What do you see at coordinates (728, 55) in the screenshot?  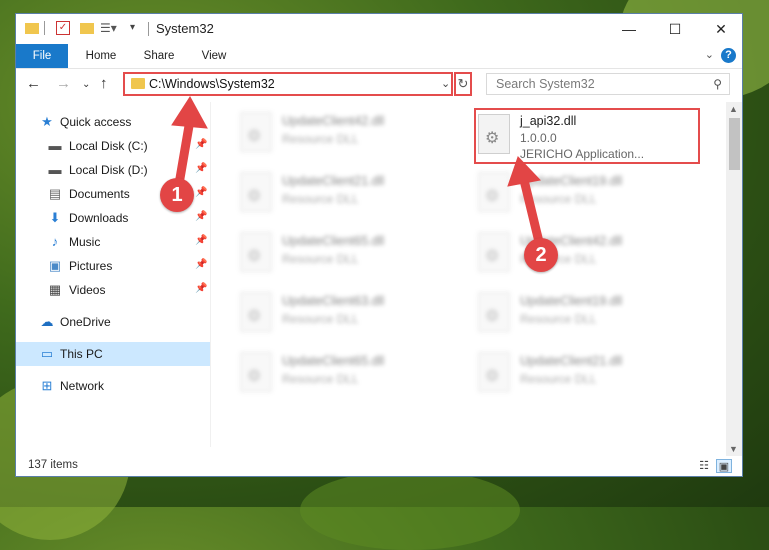 I see `help-icon: ?` at bounding box center [728, 55].